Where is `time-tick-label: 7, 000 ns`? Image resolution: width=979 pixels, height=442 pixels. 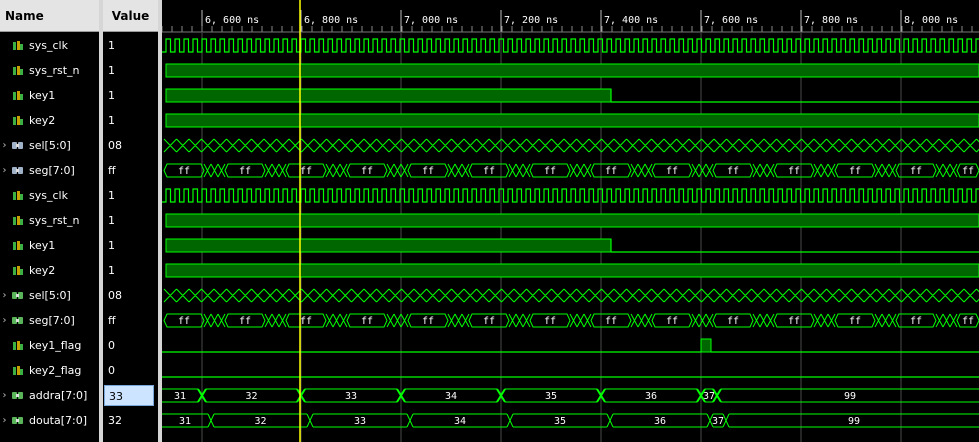 time-tick-label: 7, 000 ns is located at coordinates (431, 20).